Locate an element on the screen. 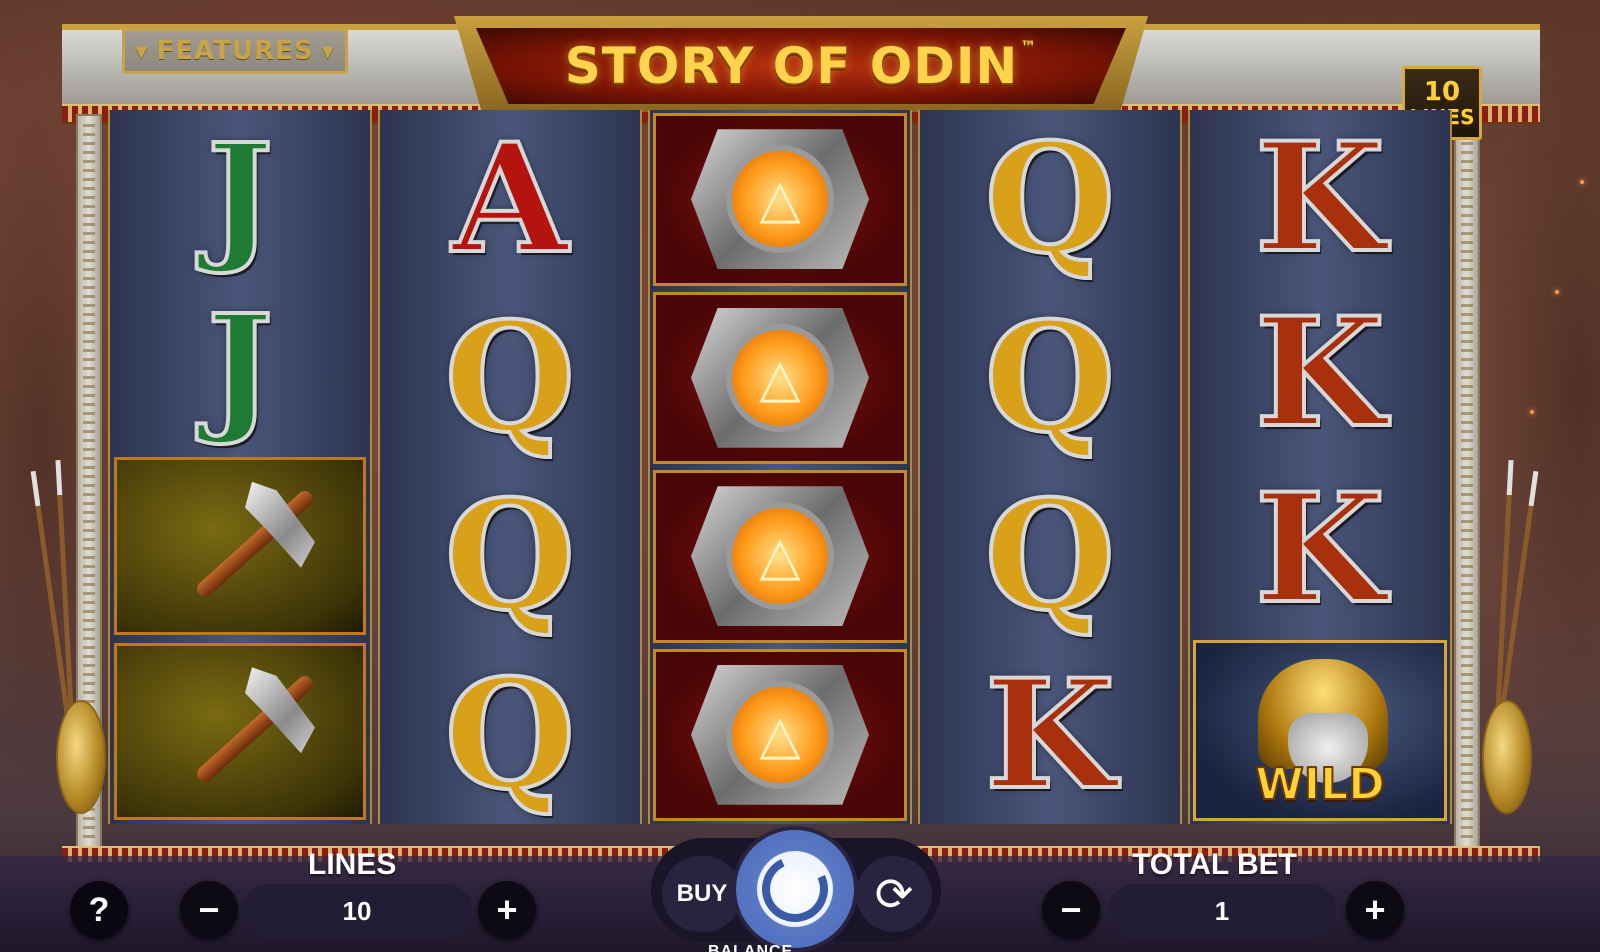 The image size is (1600, 952). reel-3: △ △ △ △ is located at coordinates (780, 467).